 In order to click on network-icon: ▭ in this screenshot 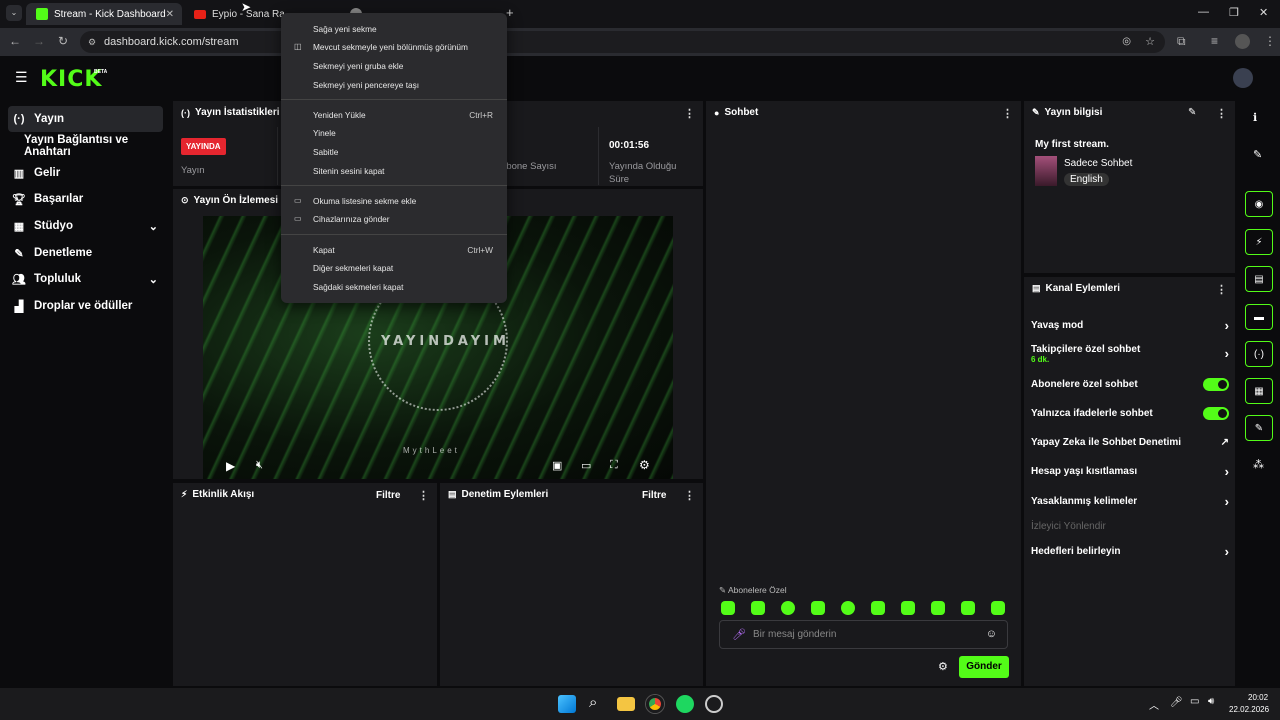, I will do `click(1194, 701)`.